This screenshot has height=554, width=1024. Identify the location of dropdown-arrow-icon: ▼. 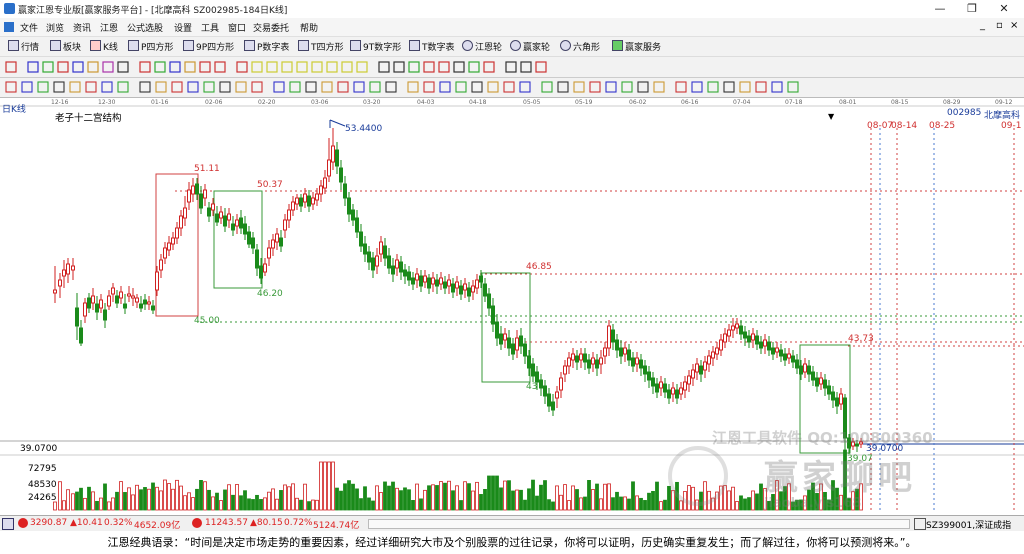
(831, 116).